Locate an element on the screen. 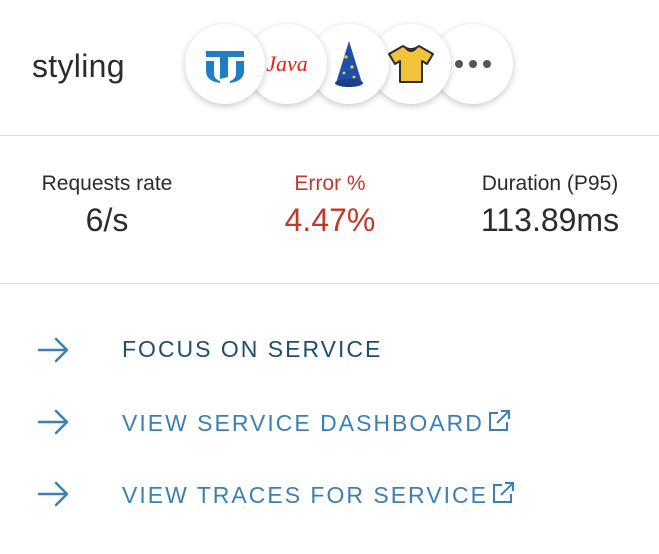 The height and width of the screenshot is (554, 659). service-name: styling is located at coordinates (78, 66).